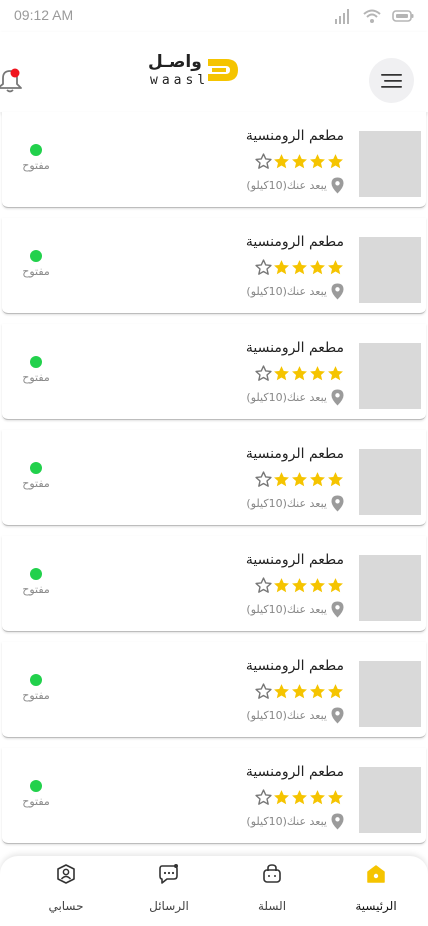 The height and width of the screenshot is (926, 428). I want to click on app-header: واصـل waasl, so click(214, 72).